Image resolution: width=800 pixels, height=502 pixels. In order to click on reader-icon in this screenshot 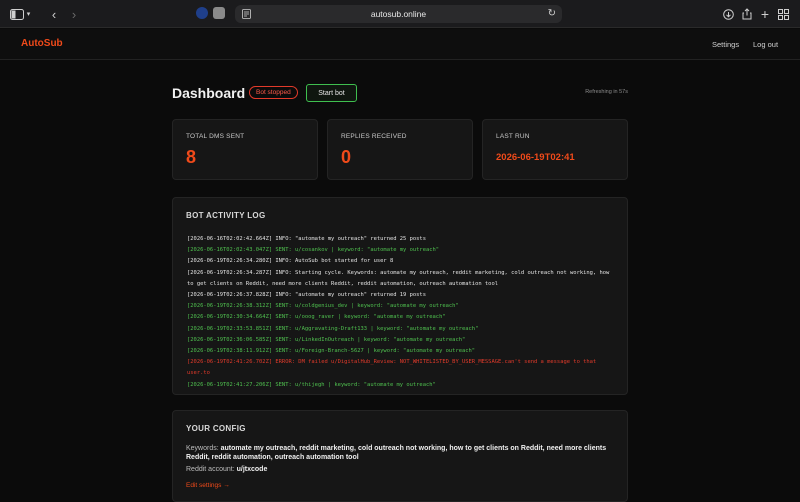, I will do `click(246, 14)`.